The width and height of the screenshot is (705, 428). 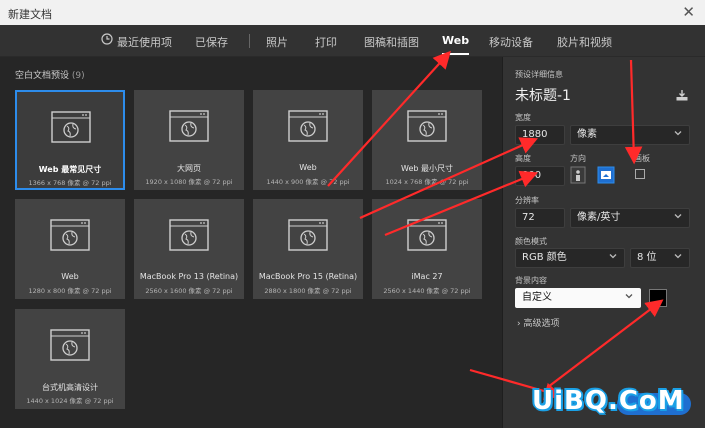 What do you see at coordinates (107, 39) in the screenshot?
I see `clock-icon` at bounding box center [107, 39].